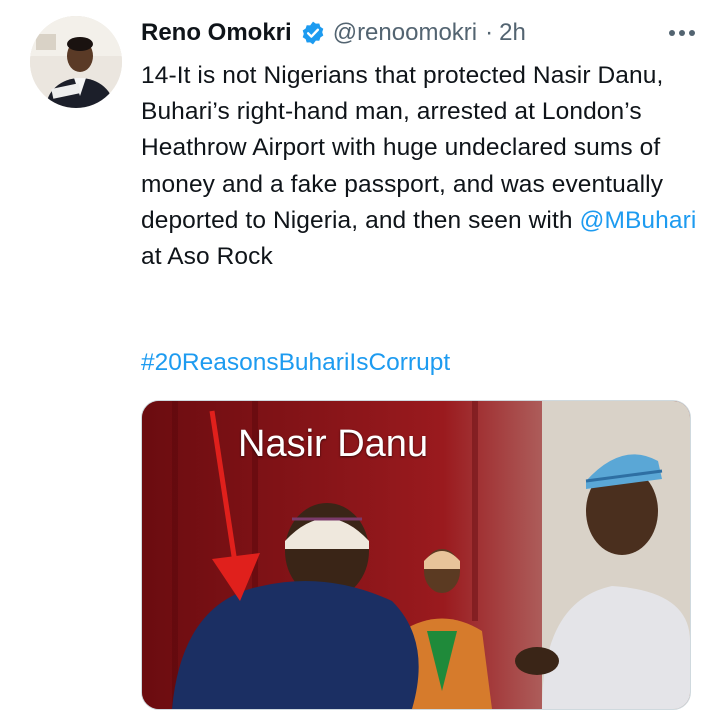 This screenshot has height=720, width=720. I want to click on media-caption: Nasir Danu, so click(333, 444).